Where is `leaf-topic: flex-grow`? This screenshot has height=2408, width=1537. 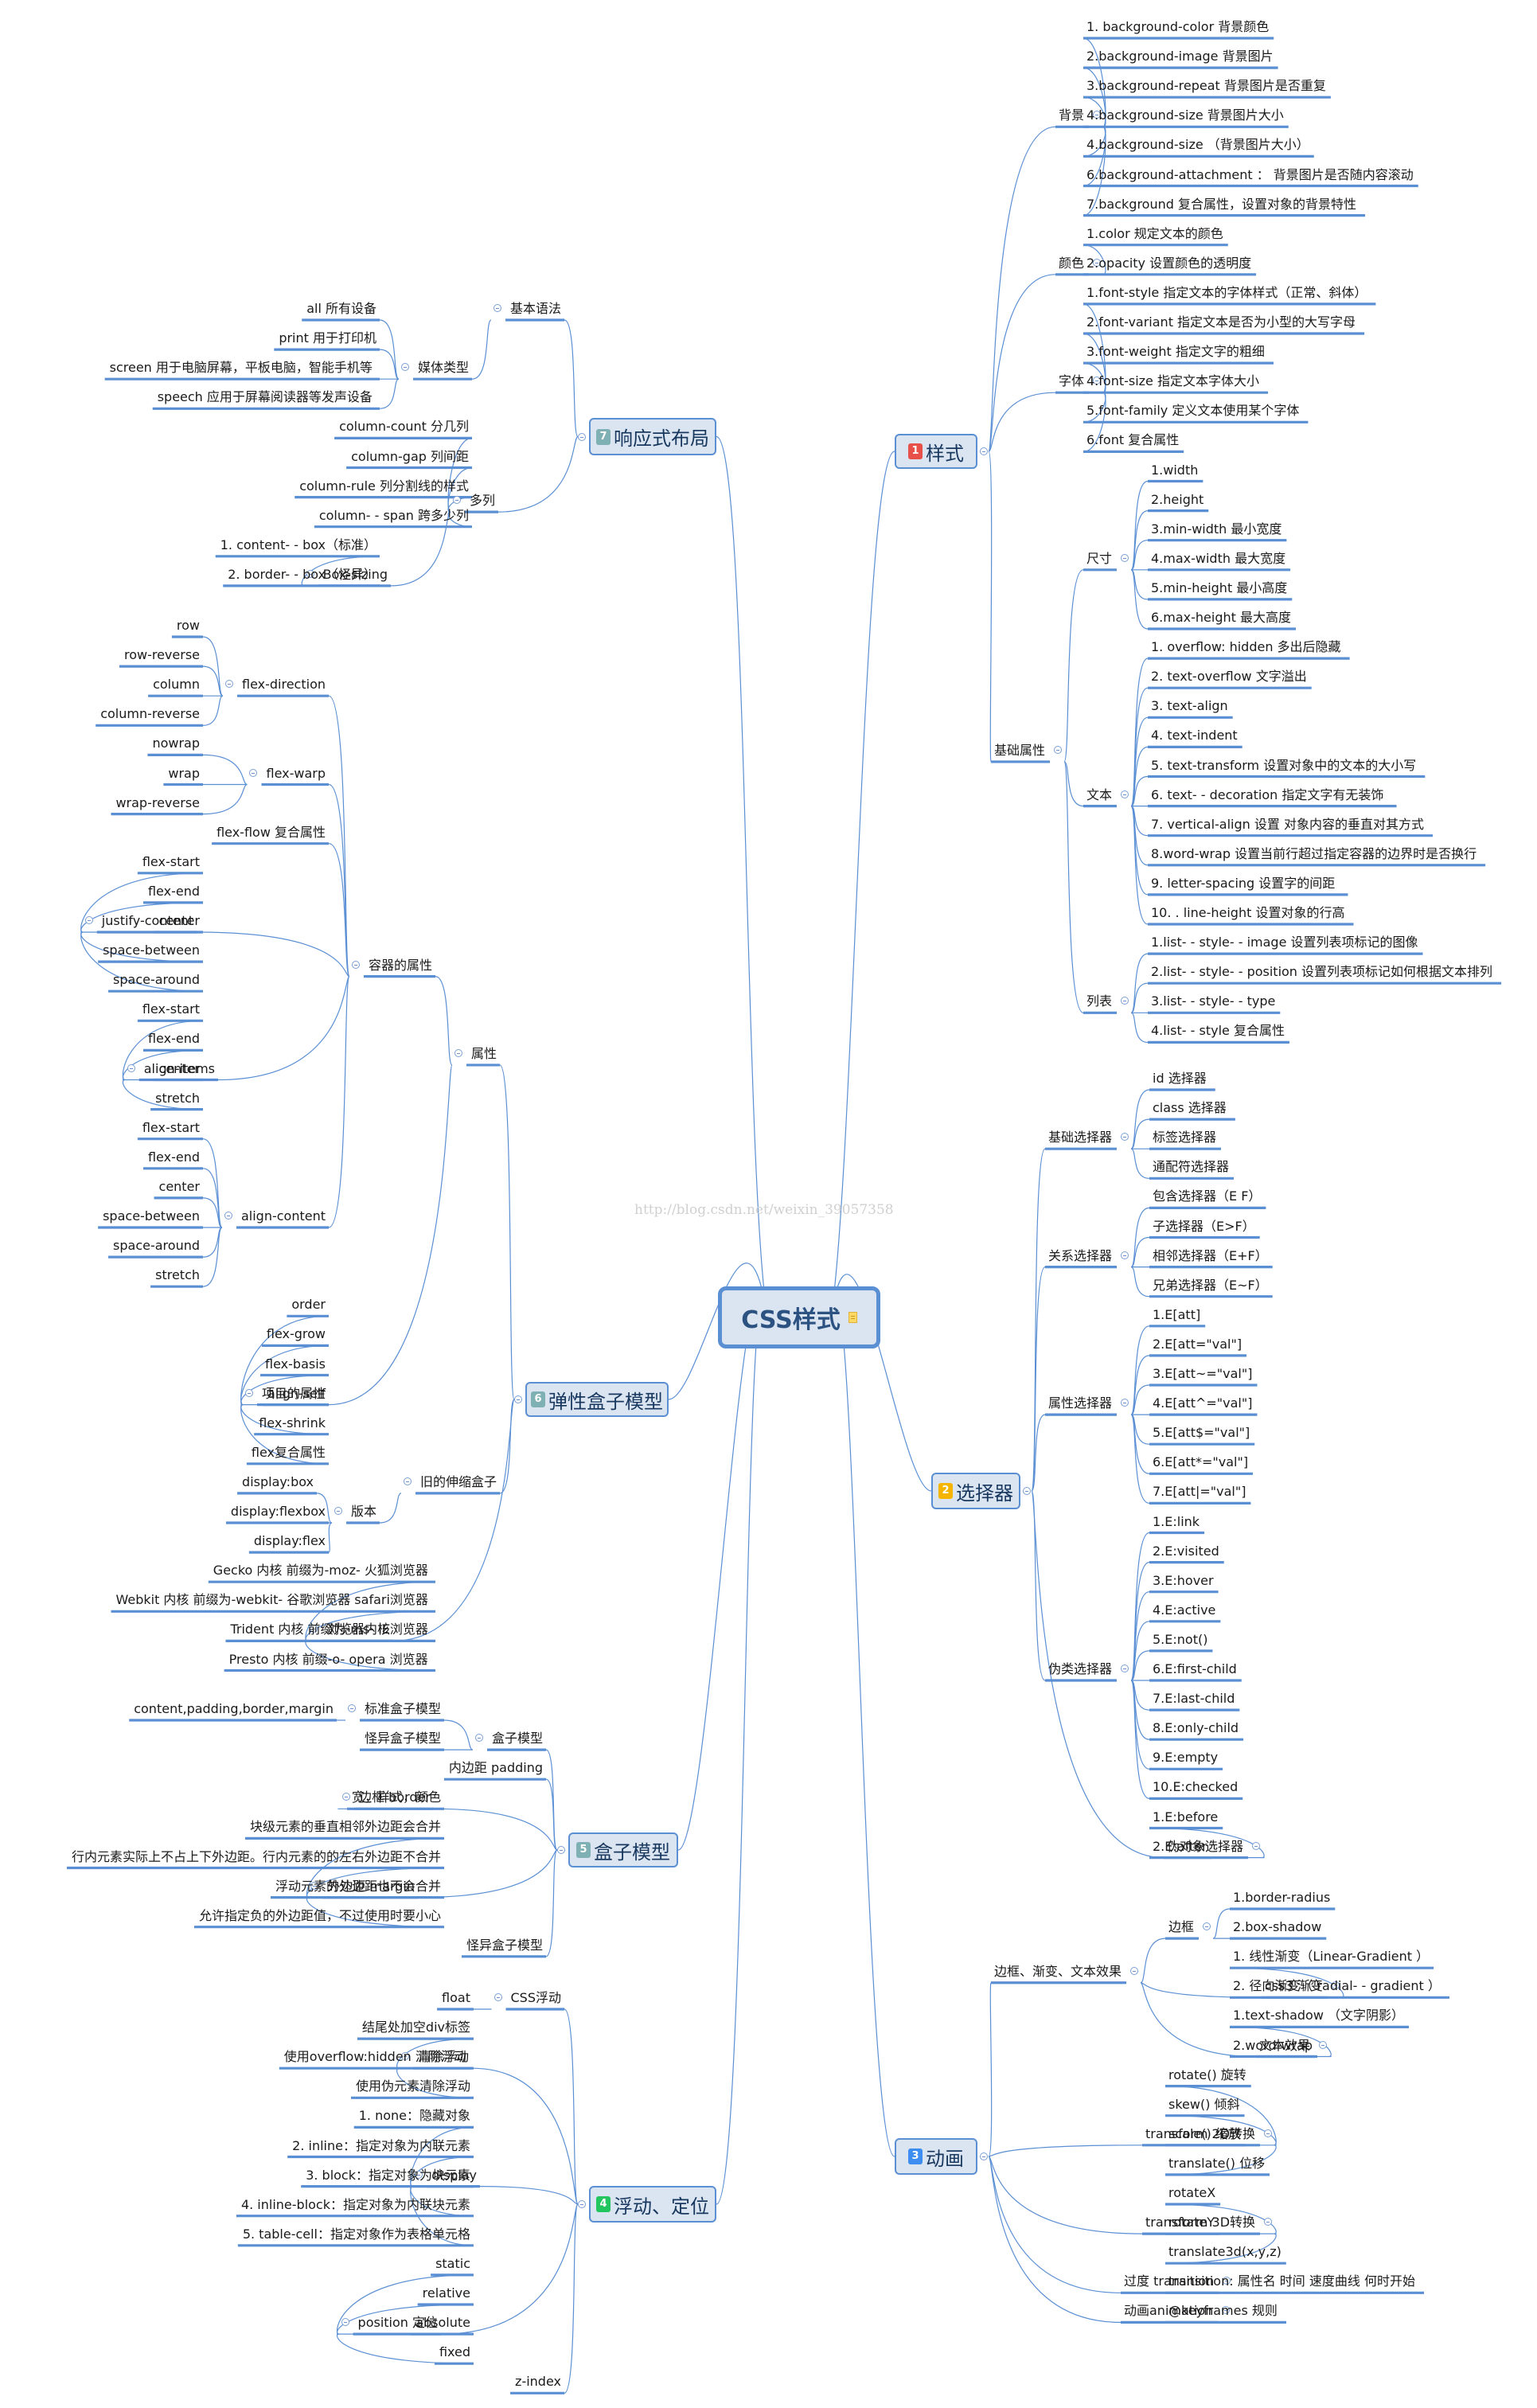 leaf-topic: flex-grow is located at coordinates (296, 1334).